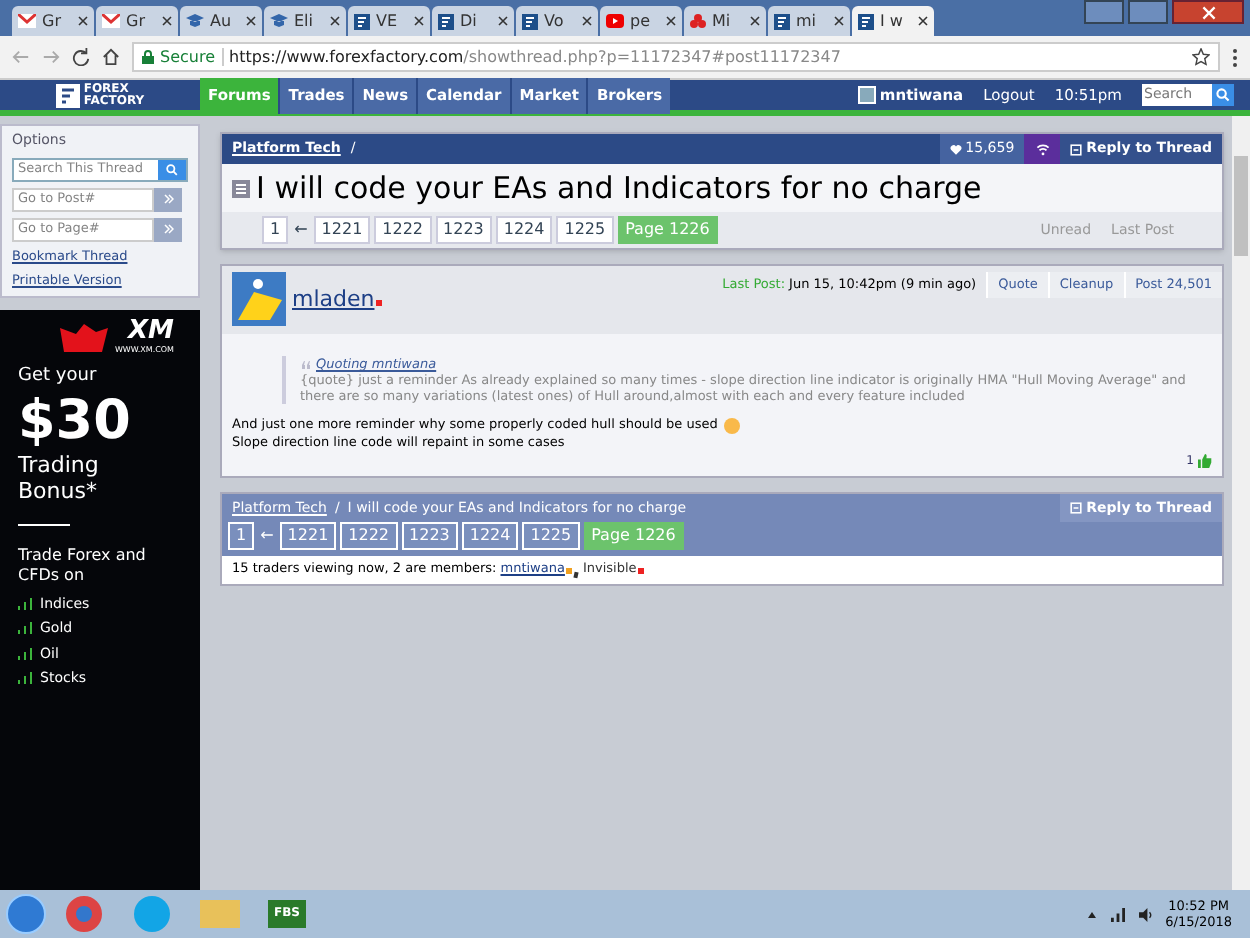 This screenshot has width=1250, height=938. What do you see at coordinates (241, 188) in the screenshot?
I see `list-icon` at bounding box center [241, 188].